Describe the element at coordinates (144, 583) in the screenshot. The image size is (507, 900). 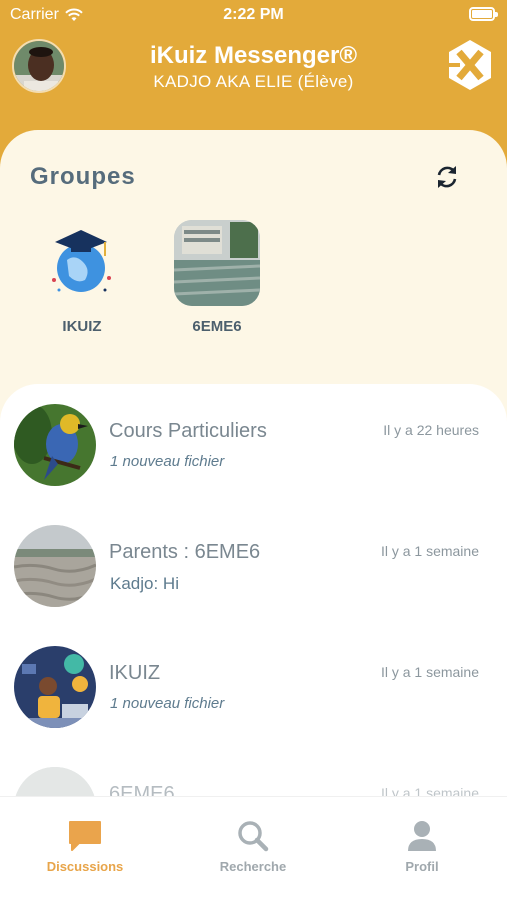
I see `conversation-preview: Kadjo: Hi` at that location.